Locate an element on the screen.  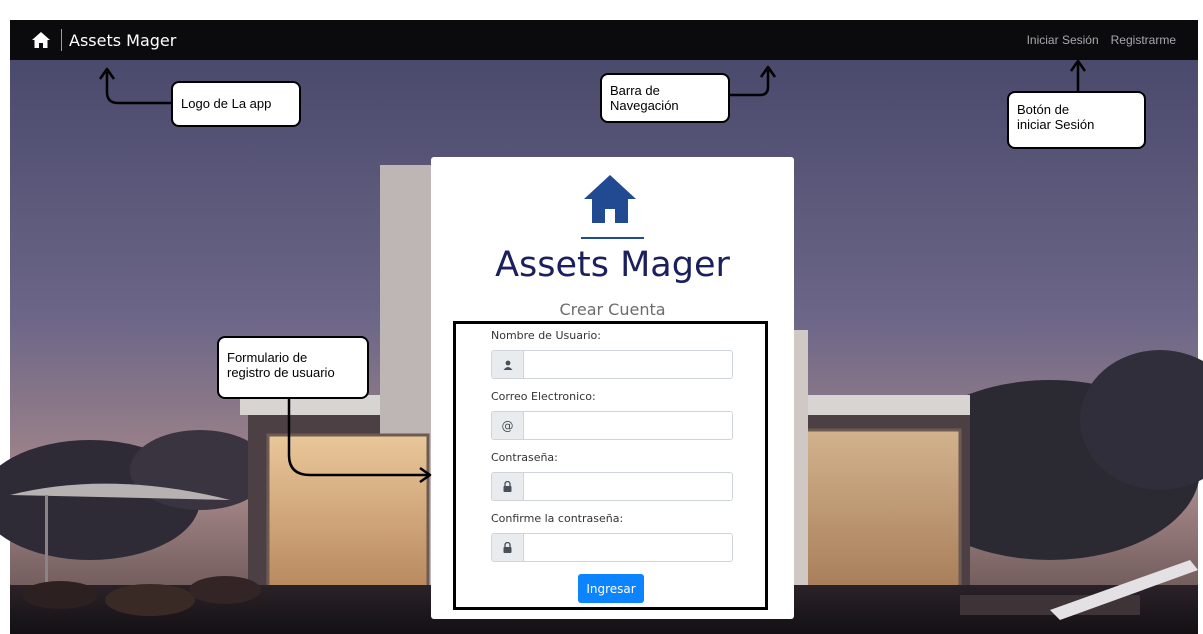
brand-logo-link: Assets Mager is located at coordinates (104, 40).